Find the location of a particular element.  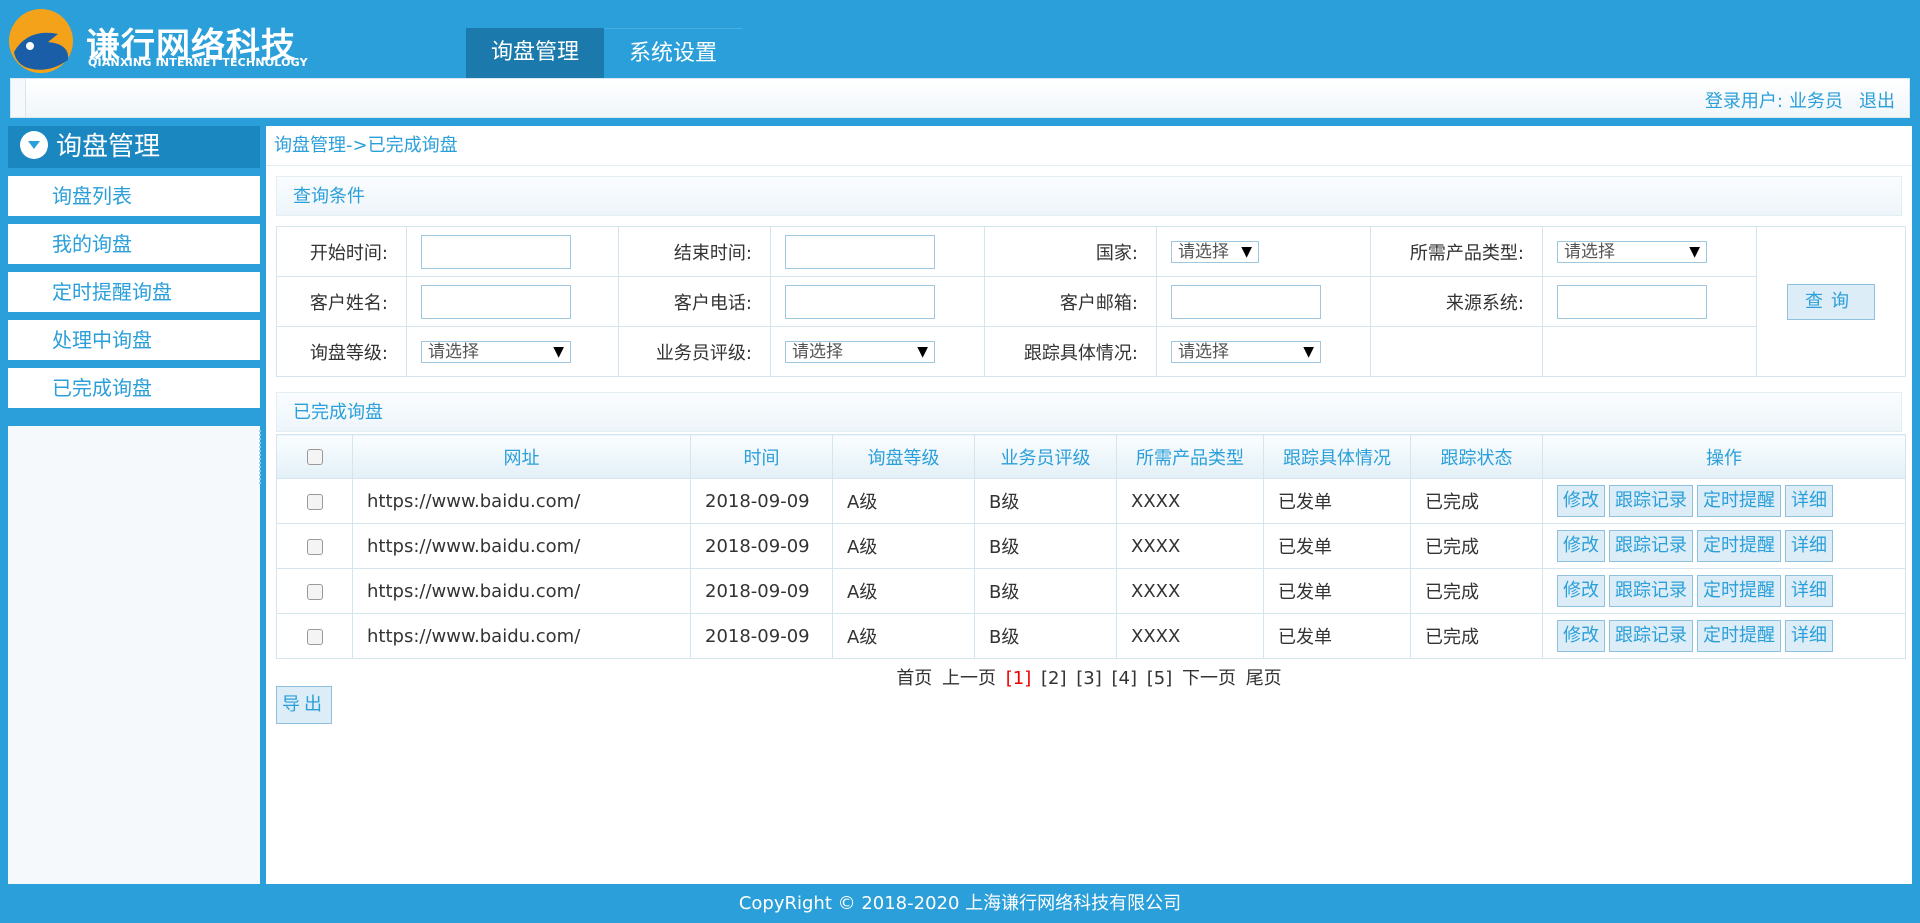

inquiry-level-select: 请选择 ▼ is located at coordinates (496, 351).